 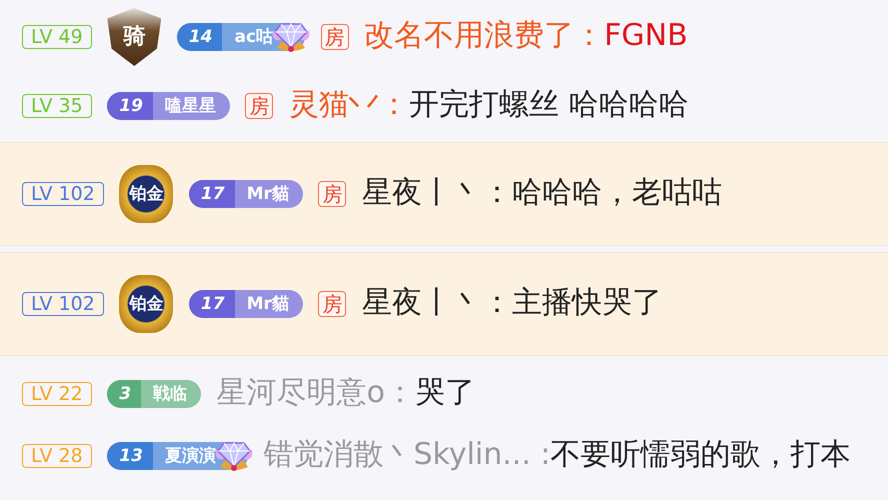 I want to click on level-tag: LV 28, so click(x=57, y=456).